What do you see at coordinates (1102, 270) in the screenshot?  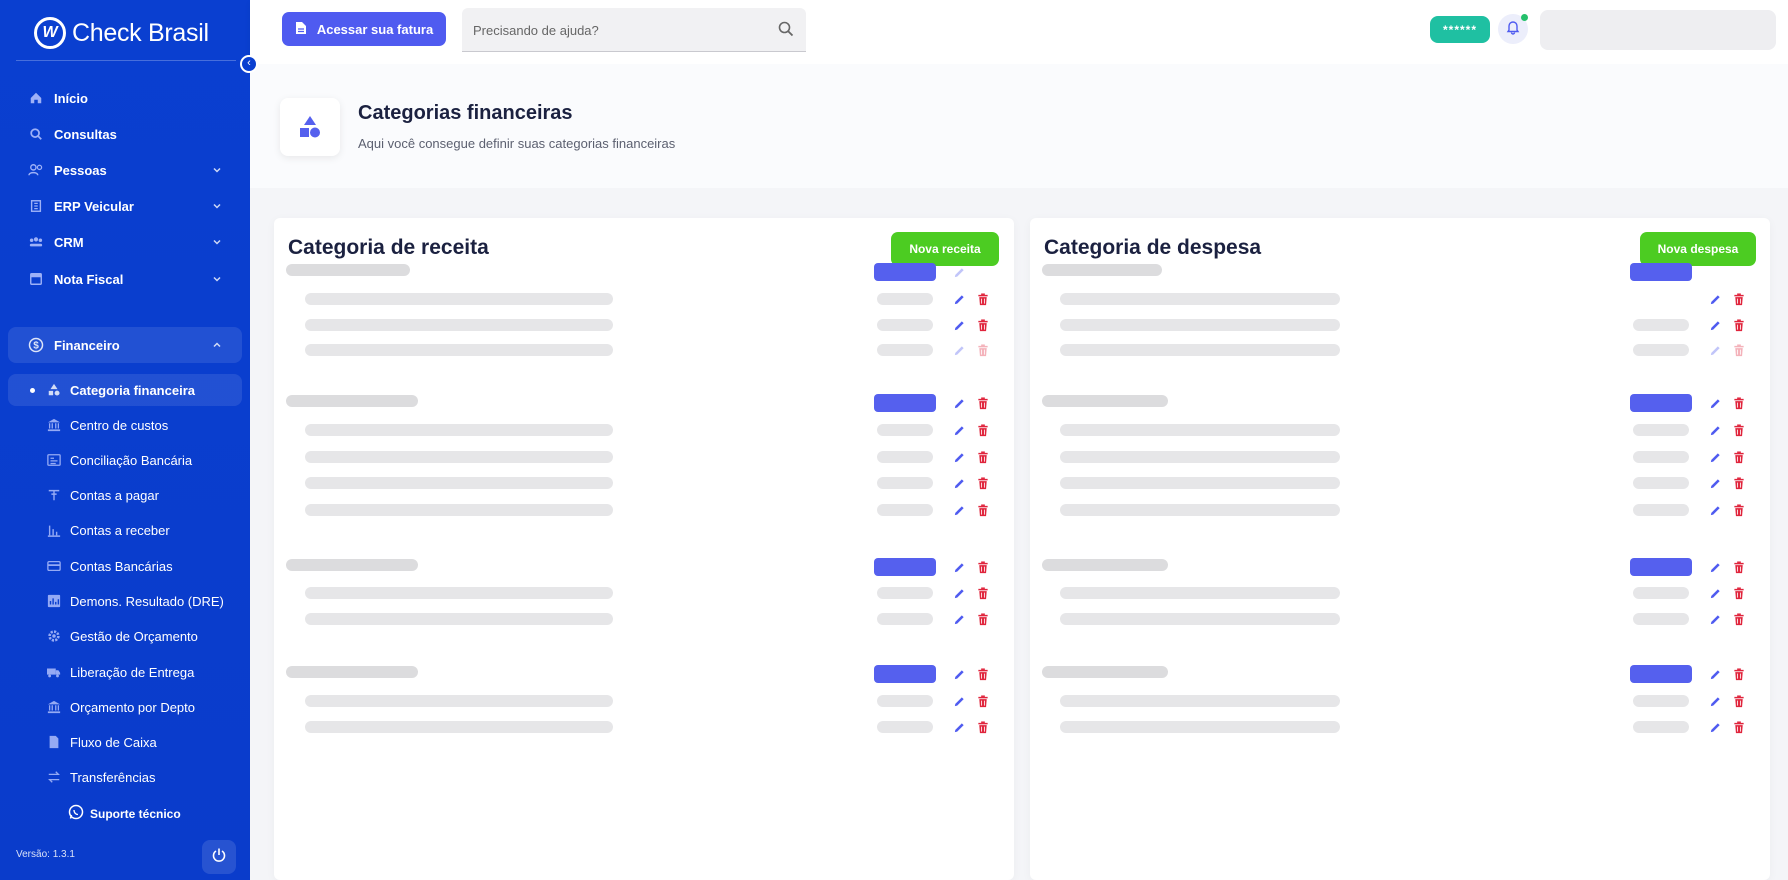 I see `category-name-placeholder` at bounding box center [1102, 270].